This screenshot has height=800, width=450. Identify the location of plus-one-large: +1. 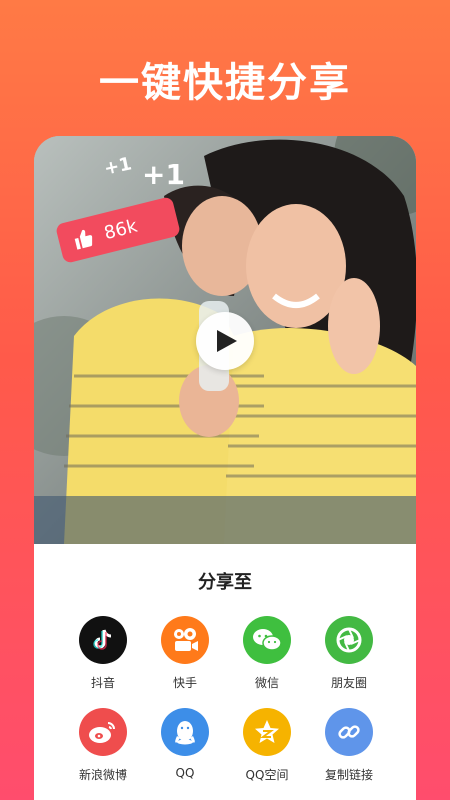
(163, 174).